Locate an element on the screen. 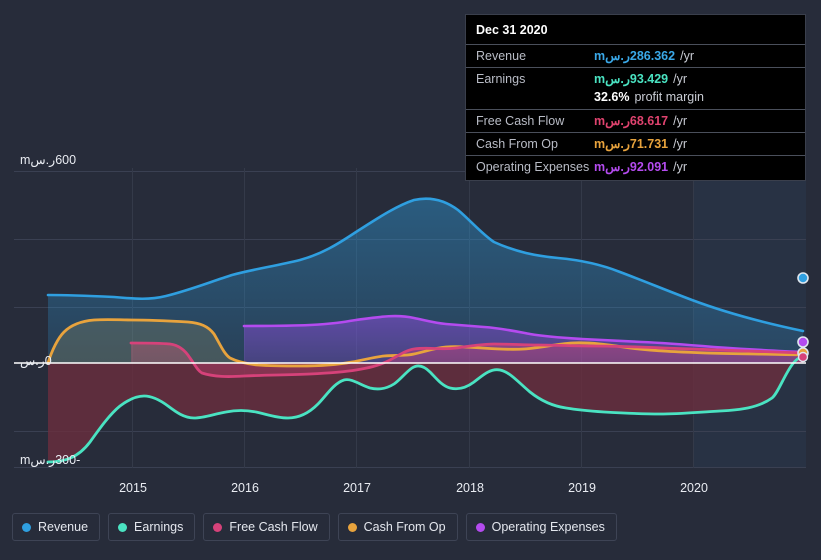  tooltip-row-profit-margin: 32.6% profit margin is located at coordinates (635, 99).